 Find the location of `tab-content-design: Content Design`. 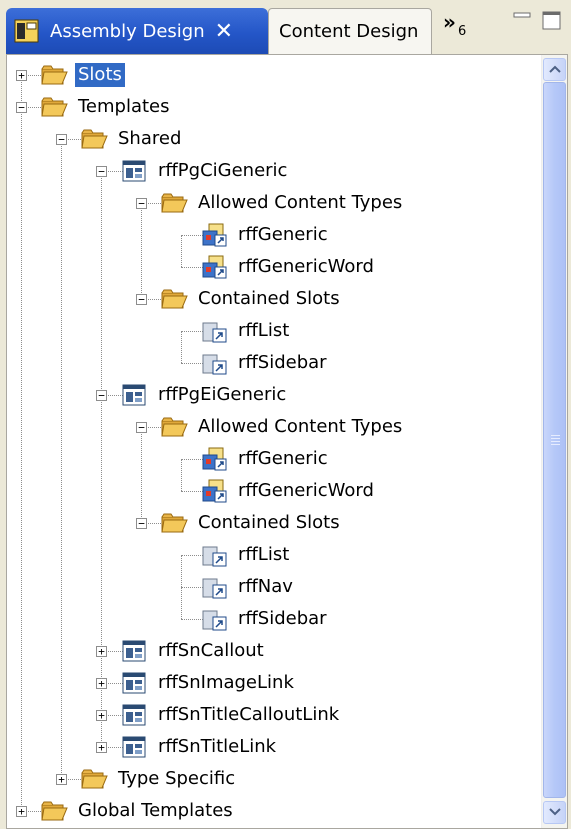

tab-content-design: Content Design is located at coordinates (350, 31).